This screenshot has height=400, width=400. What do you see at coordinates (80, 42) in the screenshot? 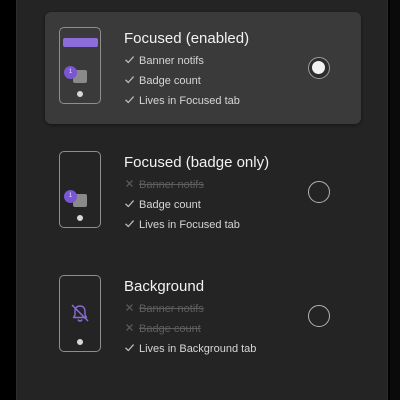
I see `banner-preview` at bounding box center [80, 42].